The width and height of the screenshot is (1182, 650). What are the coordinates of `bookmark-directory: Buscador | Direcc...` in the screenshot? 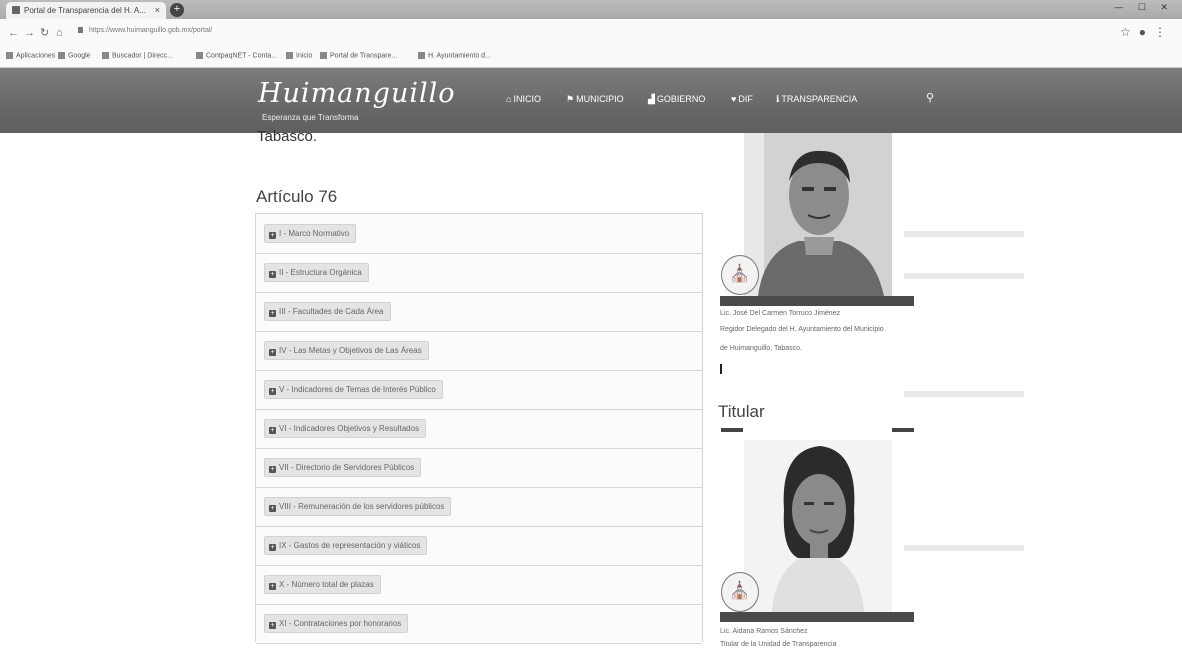 It's located at (137, 55).